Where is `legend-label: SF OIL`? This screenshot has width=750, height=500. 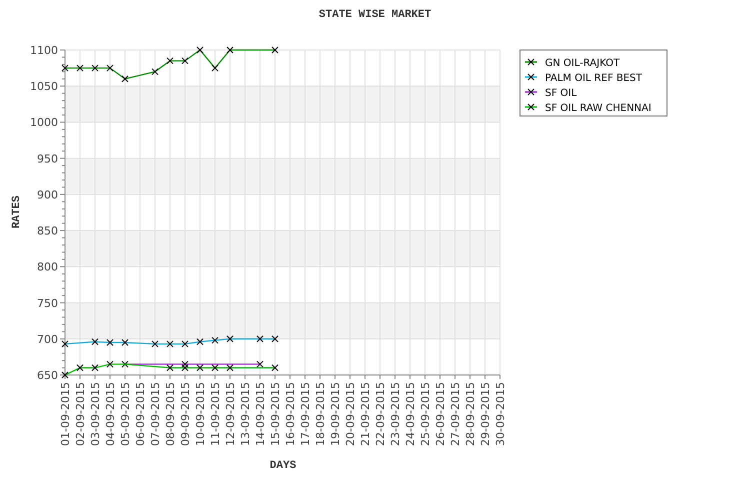
legend-label: SF OIL is located at coordinates (561, 93).